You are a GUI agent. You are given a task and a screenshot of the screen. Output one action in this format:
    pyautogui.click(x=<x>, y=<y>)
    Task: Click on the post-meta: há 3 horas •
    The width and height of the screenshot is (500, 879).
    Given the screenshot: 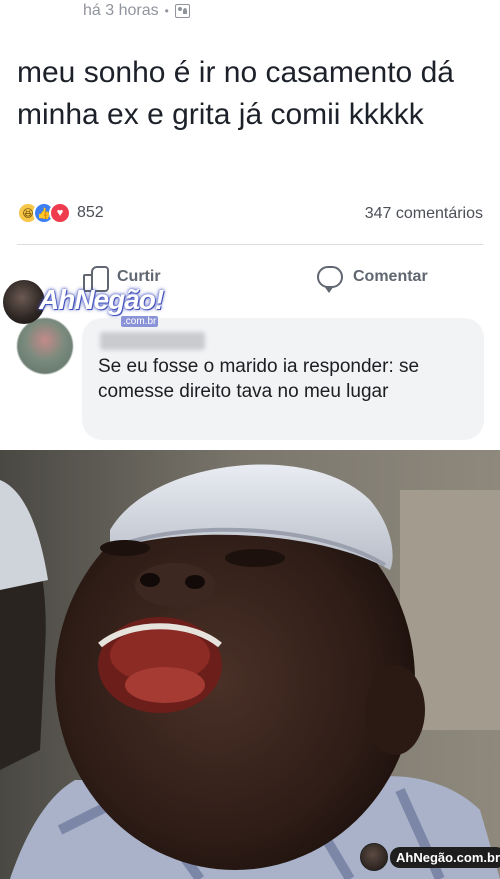 What is the action you would take?
    pyautogui.click(x=136, y=11)
    